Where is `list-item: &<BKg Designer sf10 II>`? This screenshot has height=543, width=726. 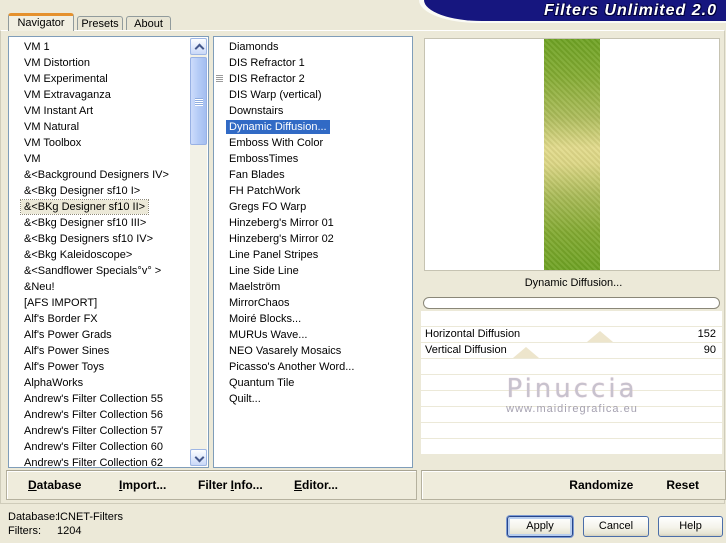
list-item: &<BKg Designer sf10 II> is located at coordinates (100, 207).